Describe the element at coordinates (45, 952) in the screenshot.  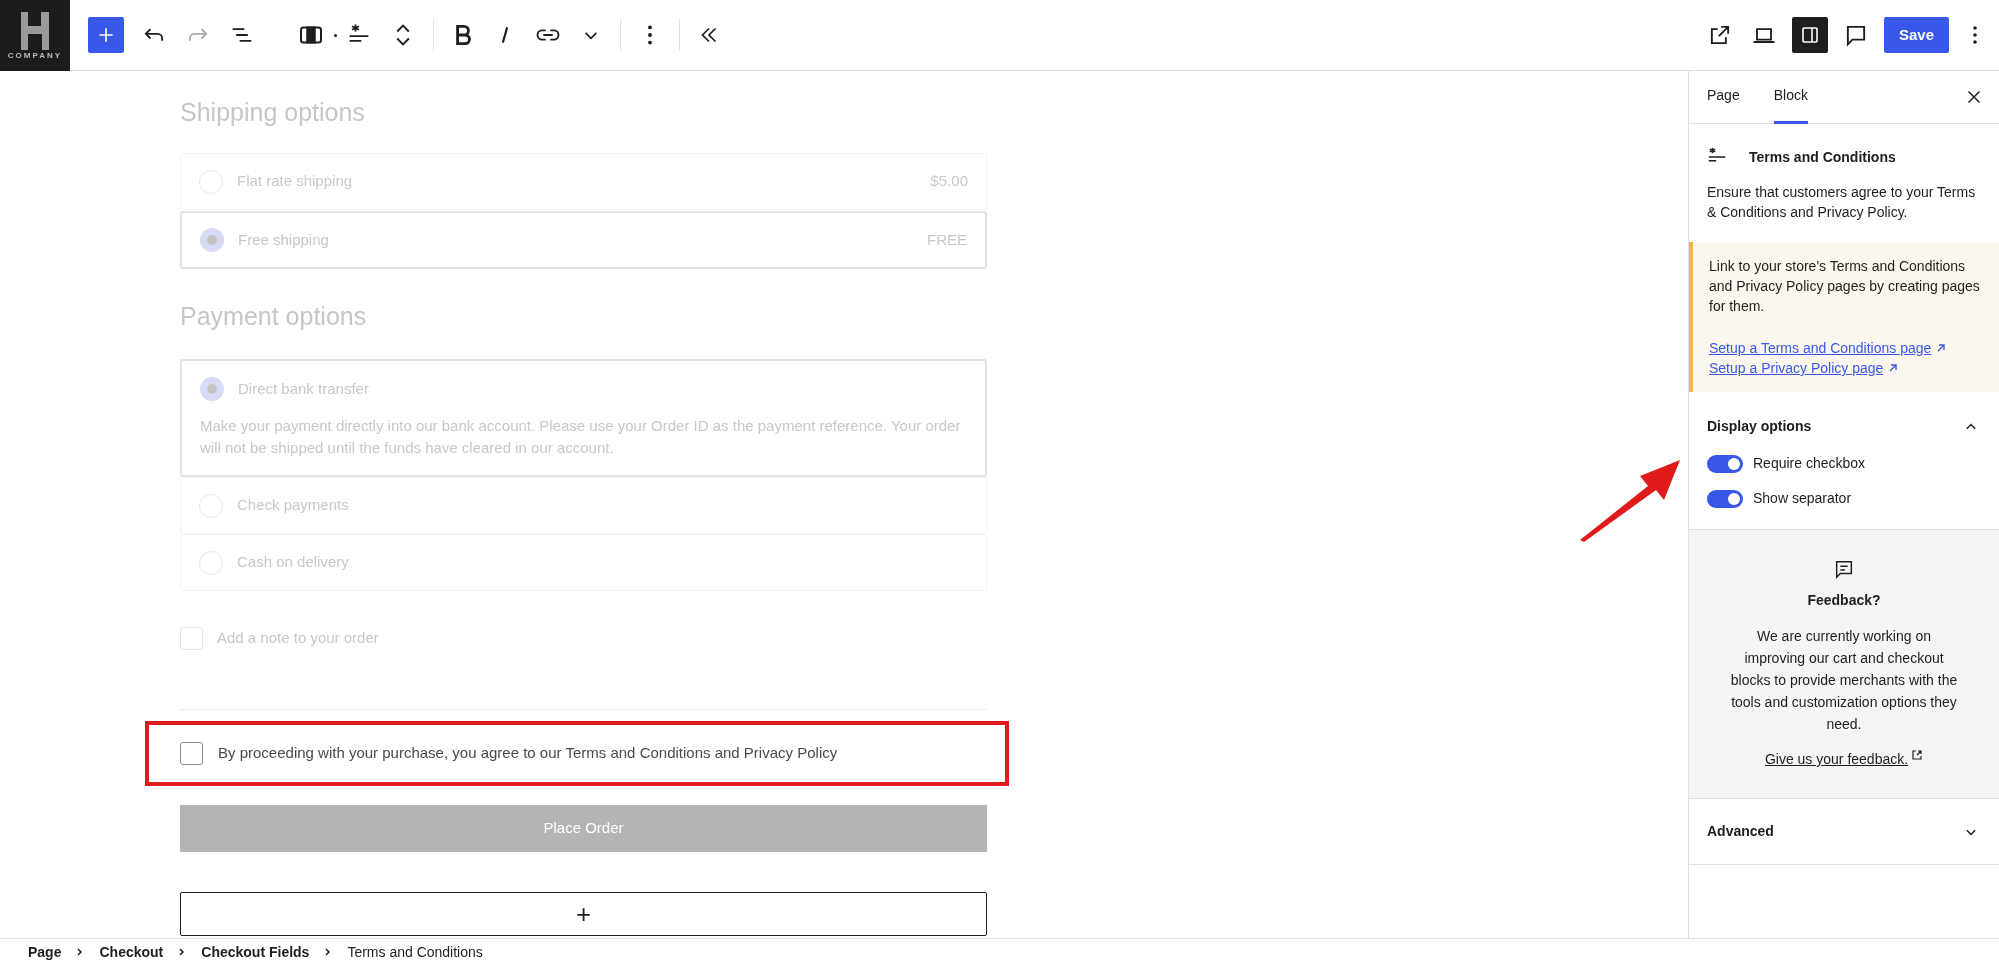
I see `breadcrumb-link: Page` at that location.